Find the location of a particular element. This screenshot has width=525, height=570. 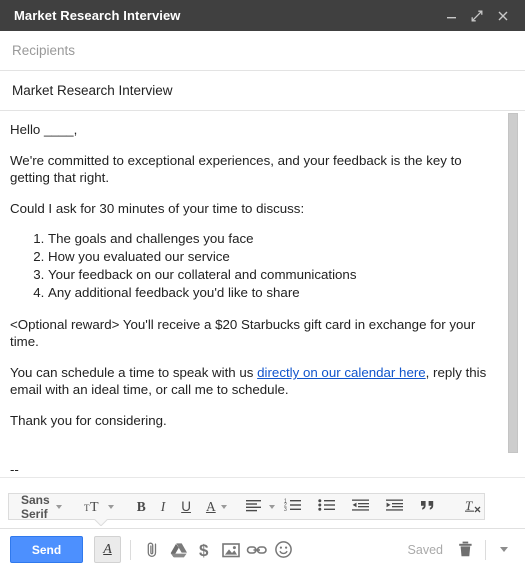

outdent-button is located at coordinates (362, 506).